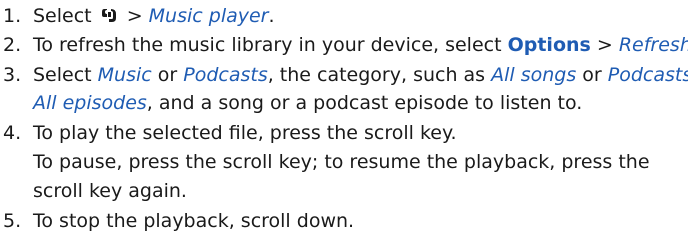 The height and width of the screenshot is (248, 688). I want to click on podcasts-category-link: Podcasts, so click(648, 75).